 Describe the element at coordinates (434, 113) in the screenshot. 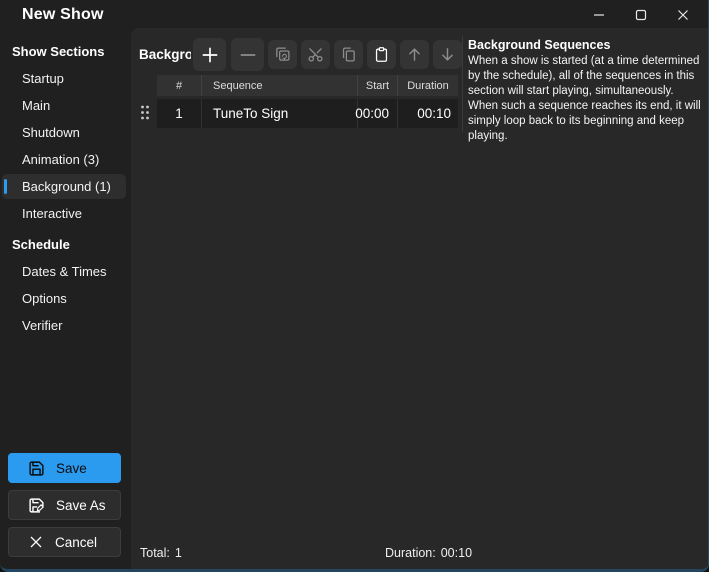

I see `row-cell-duration: 00:10` at that location.